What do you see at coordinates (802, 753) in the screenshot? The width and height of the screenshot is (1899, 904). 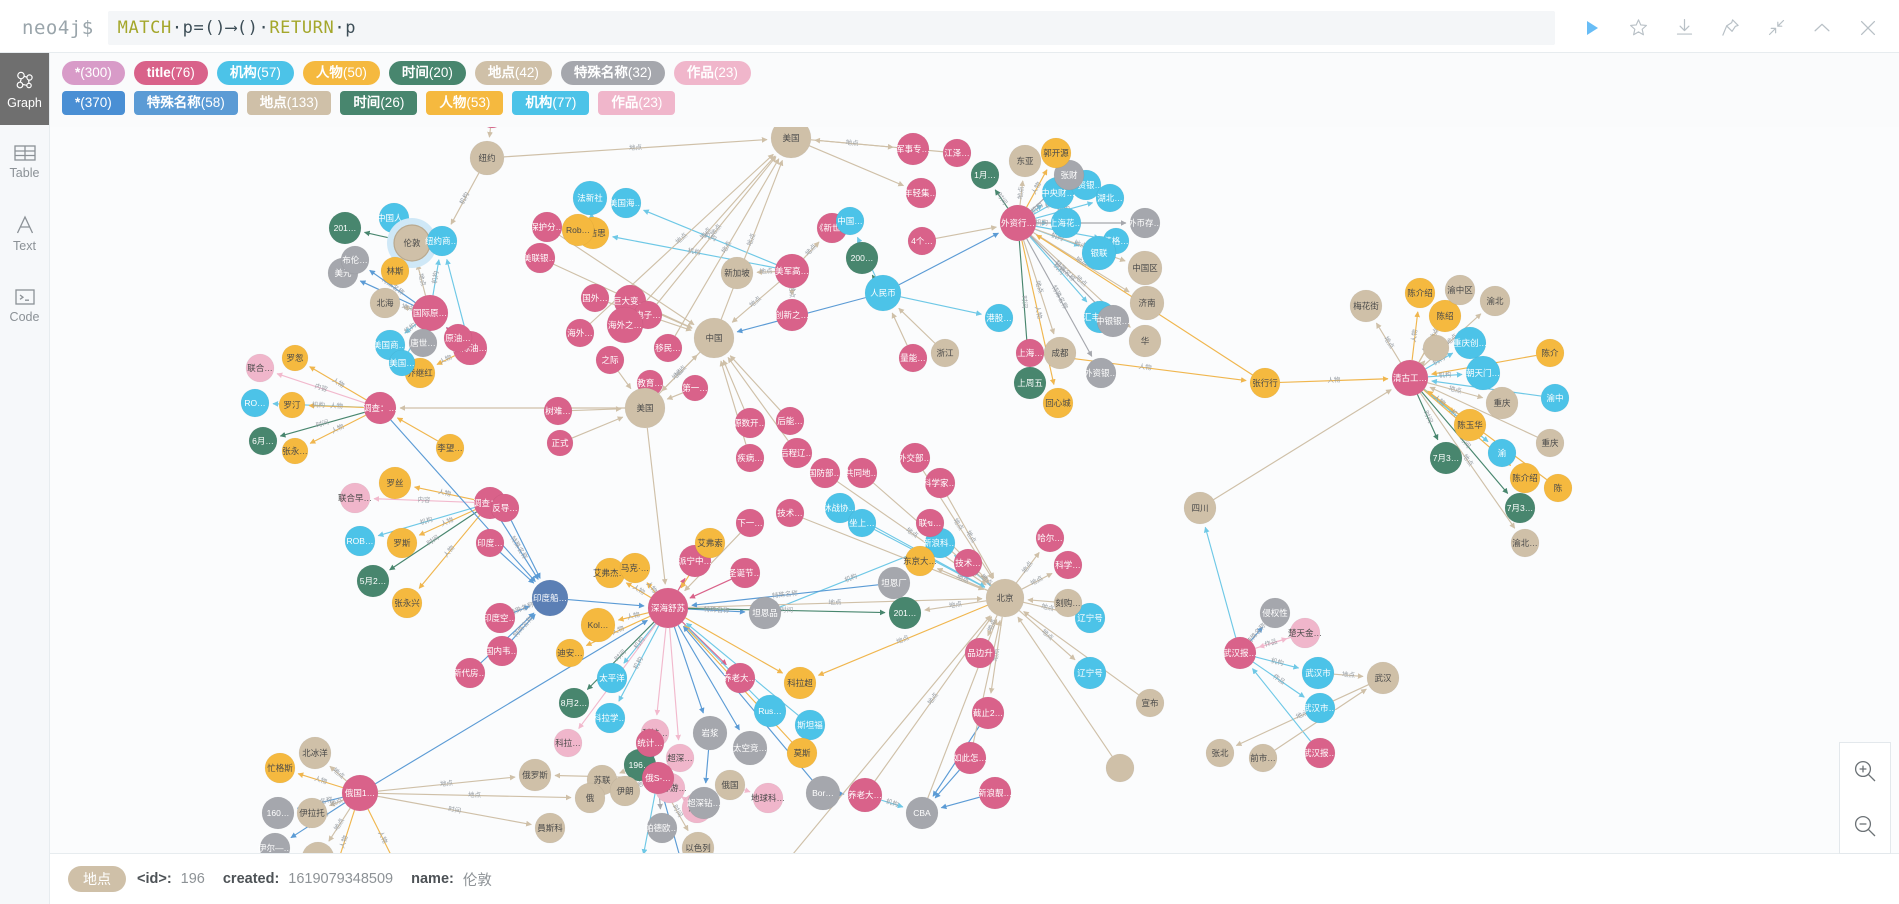 I see `graph-node: 莫斯` at bounding box center [802, 753].